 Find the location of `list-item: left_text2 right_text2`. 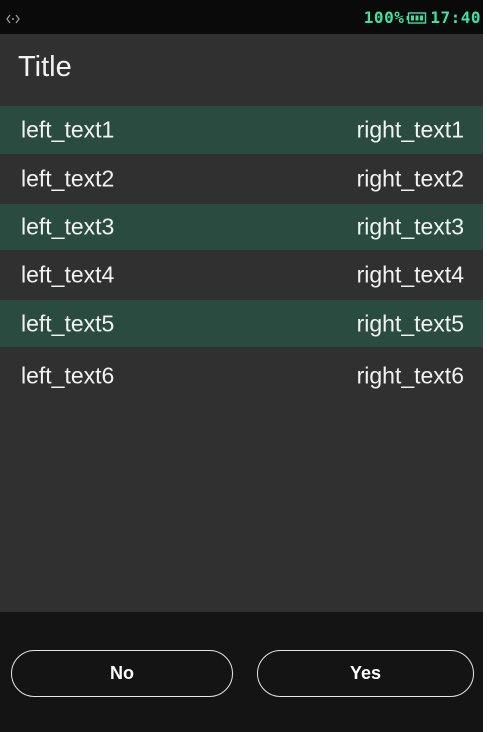

list-item: left_text2 right_text2 is located at coordinates (241, 179).